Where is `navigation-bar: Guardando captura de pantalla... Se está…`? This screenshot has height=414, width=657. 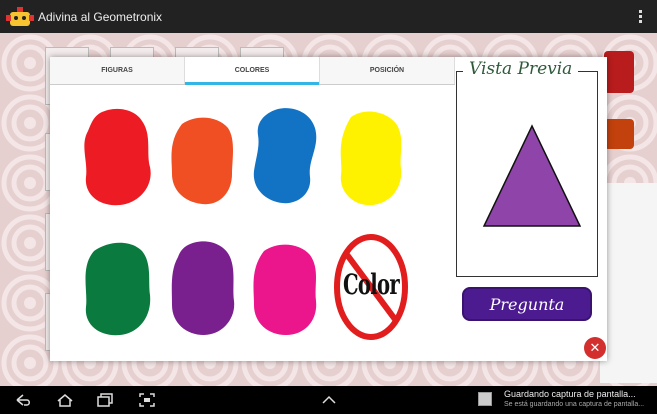 navigation-bar: Guardando captura de pantalla... Se está… is located at coordinates (328, 400).